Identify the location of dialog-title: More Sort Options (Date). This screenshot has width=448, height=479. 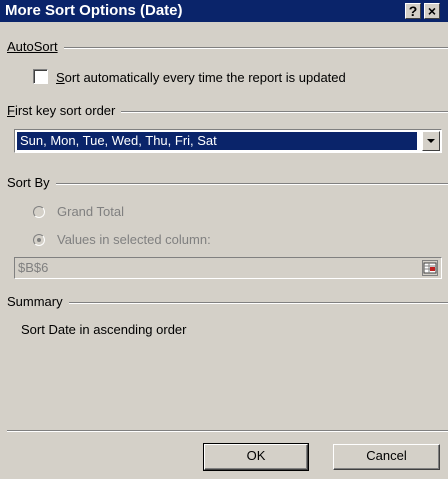
(94, 10).